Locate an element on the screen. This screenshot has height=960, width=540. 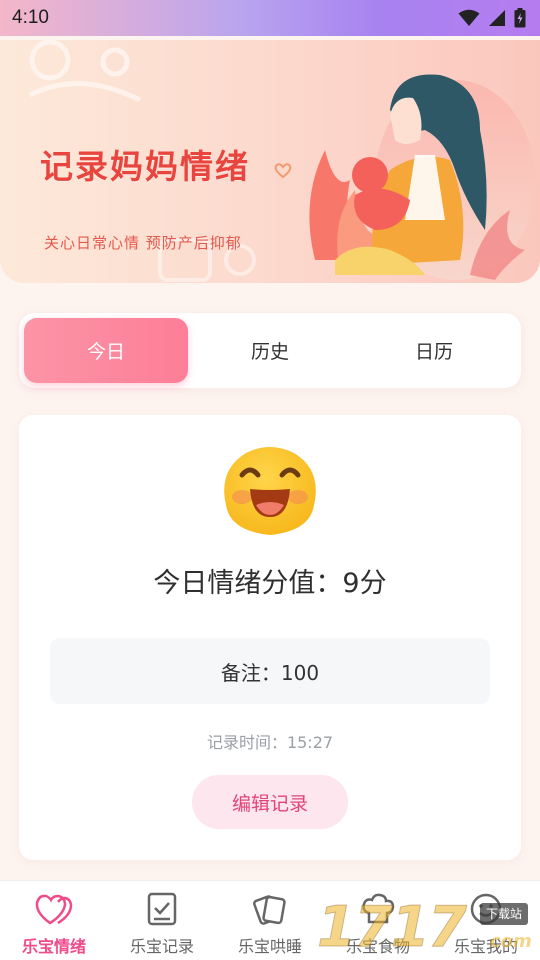
watermark: 1717 下载站 com is located at coordinates (427, 927).